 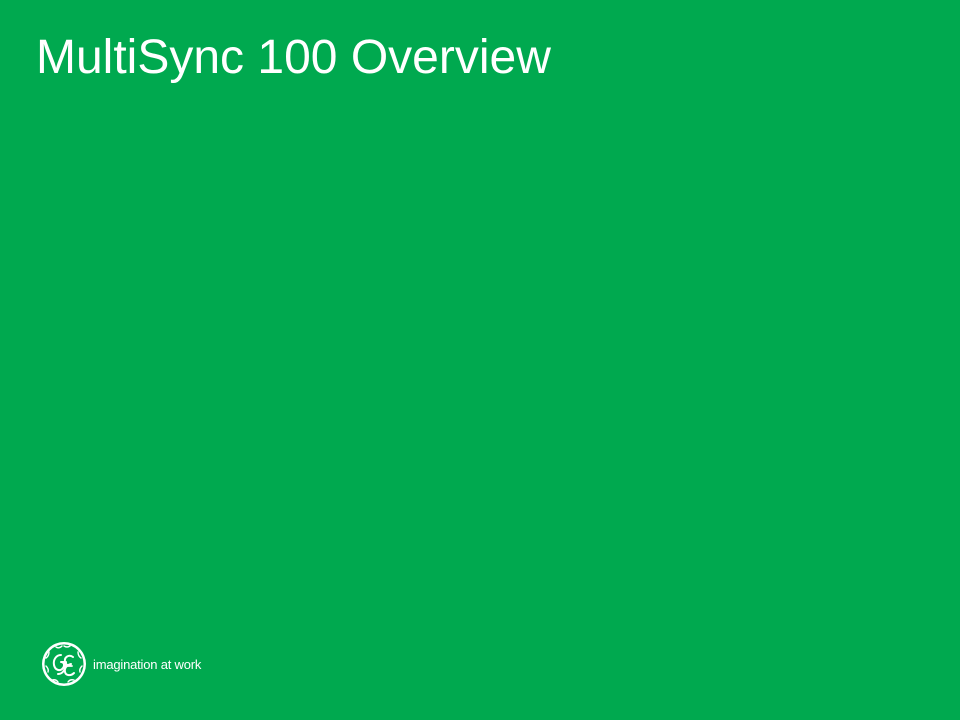 I want to click on footer-brand: imagination at work, so click(x=120, y=664).